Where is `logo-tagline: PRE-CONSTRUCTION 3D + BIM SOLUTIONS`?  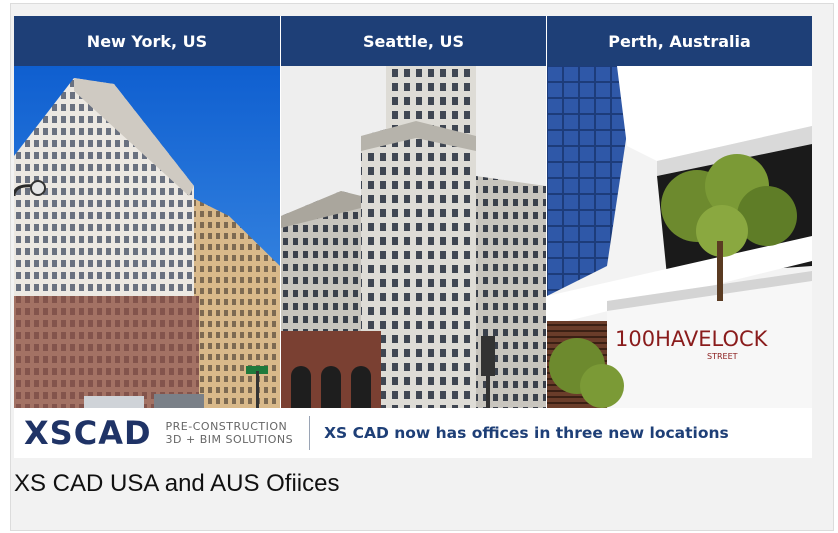
logo-tagline: PRE-CONSTRUCTION 3D + BIM SOLUTIONS is located at coordinates (230, 433).